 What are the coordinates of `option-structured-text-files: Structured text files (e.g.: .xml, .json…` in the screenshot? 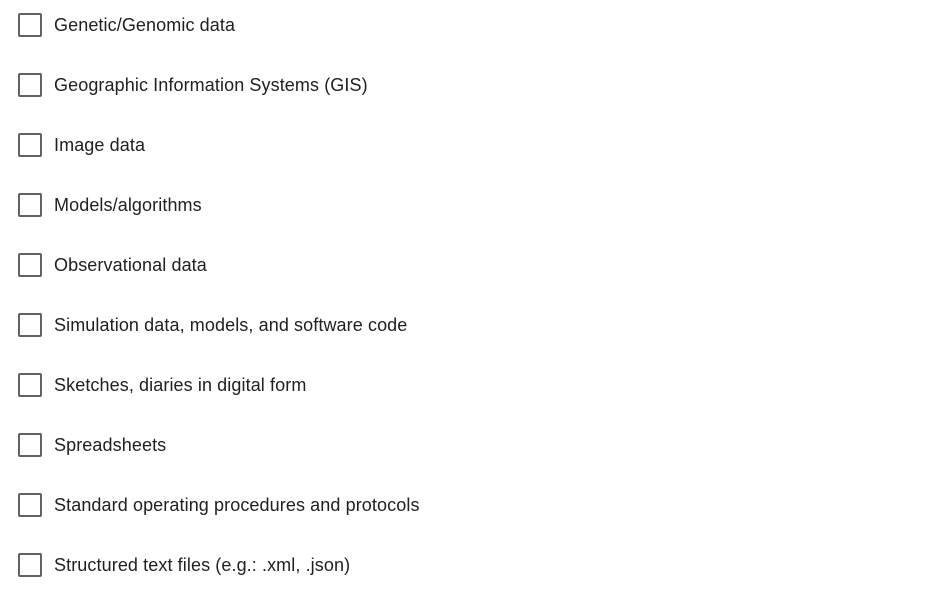 It's located at (184, 565).